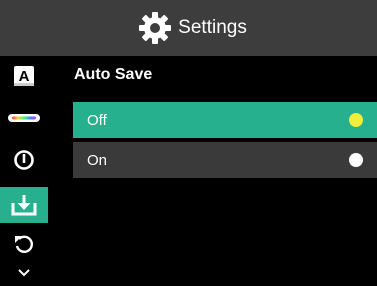 The width and height of the screenshot is (377, 286). What do you see at coordinates (356, 160) in the screenshot?
I see `unselected-indicator-dot` at bounding box center [356, 160].